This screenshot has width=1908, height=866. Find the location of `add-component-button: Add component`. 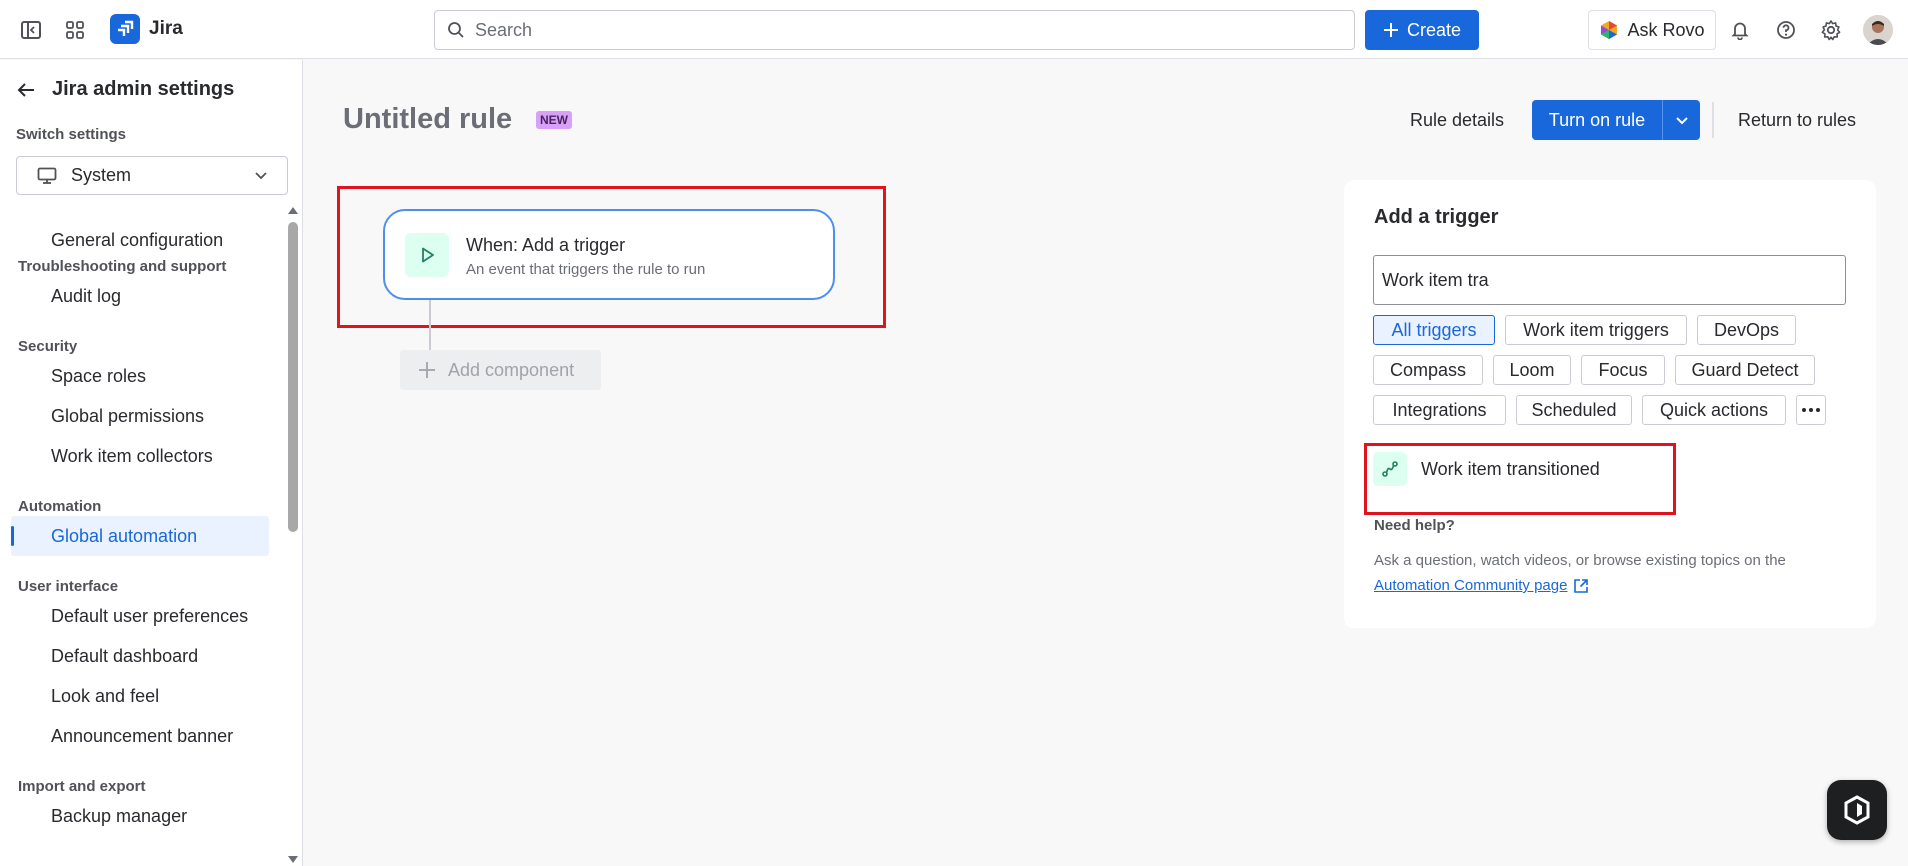

add-component-button: Add component is located at coordinates (500, 370).